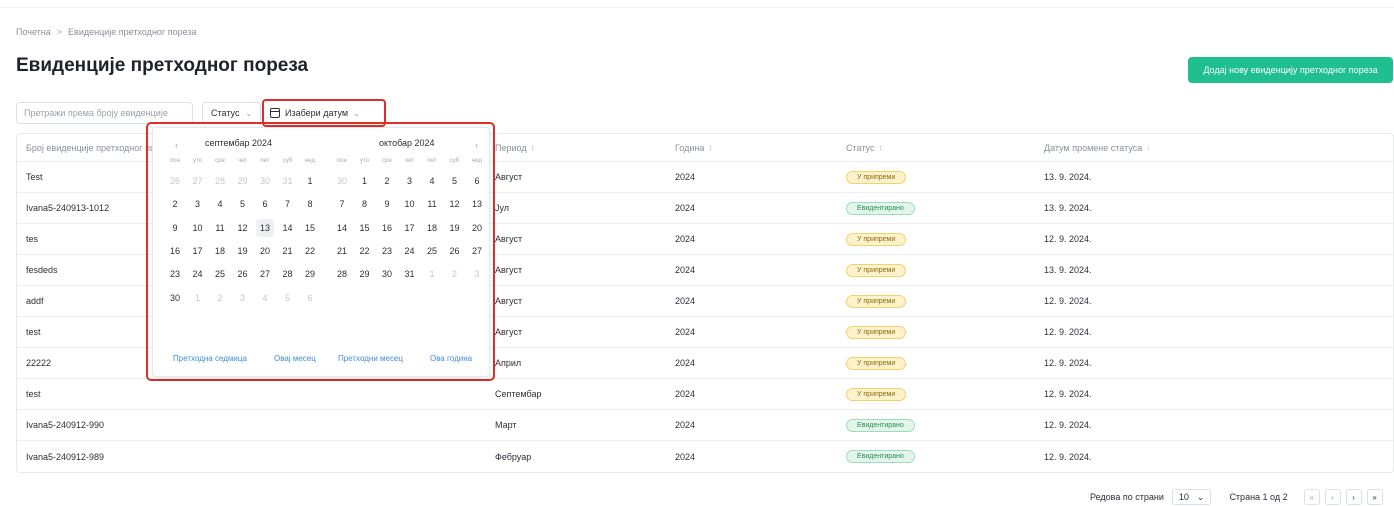  I want to click on prev-month-button: ‹, so click(176, 145).